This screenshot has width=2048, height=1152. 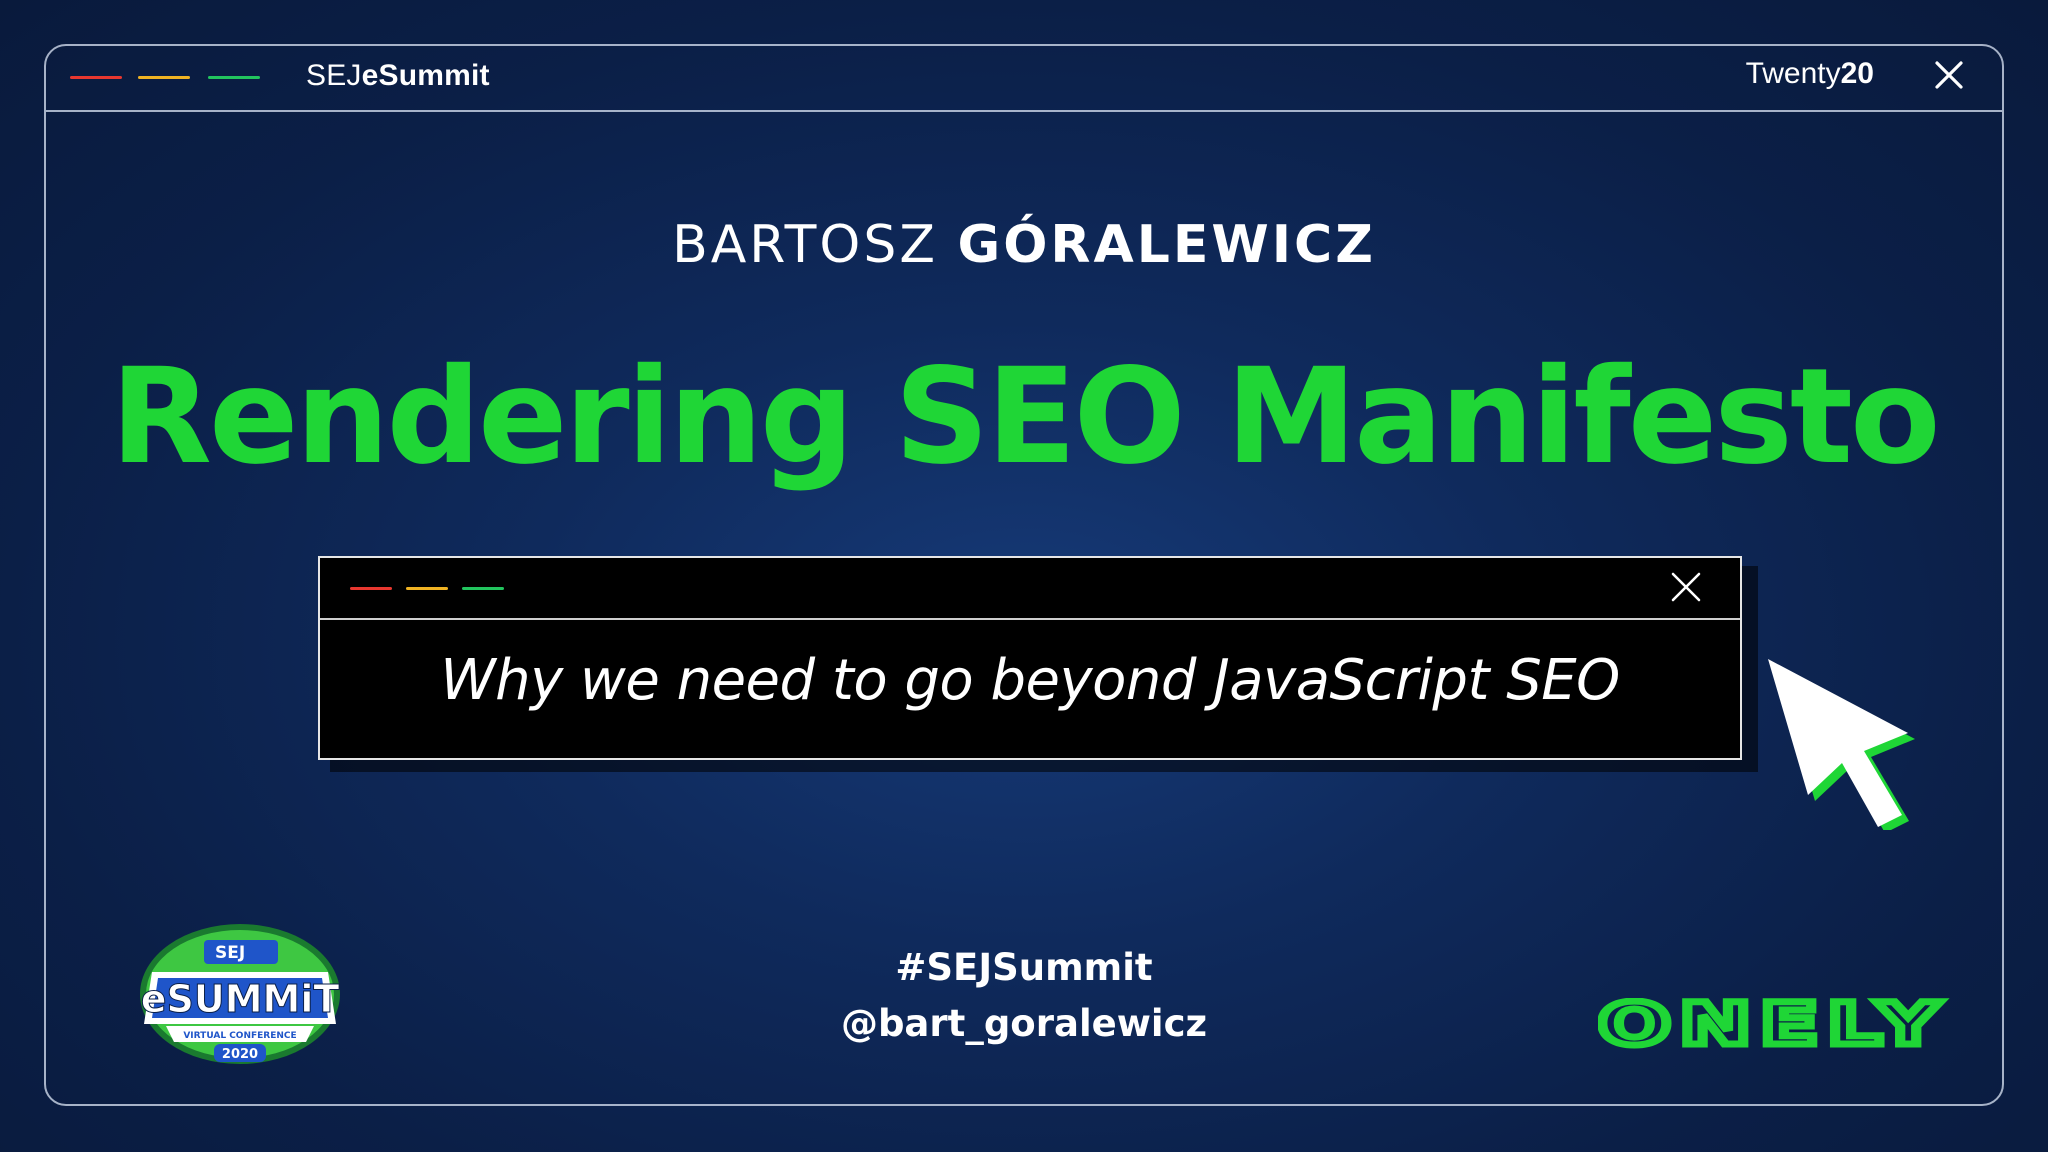 I want to click on speaker-name: BARTOSZ GÓRALEWICZ, so click(x=1024, y=245).